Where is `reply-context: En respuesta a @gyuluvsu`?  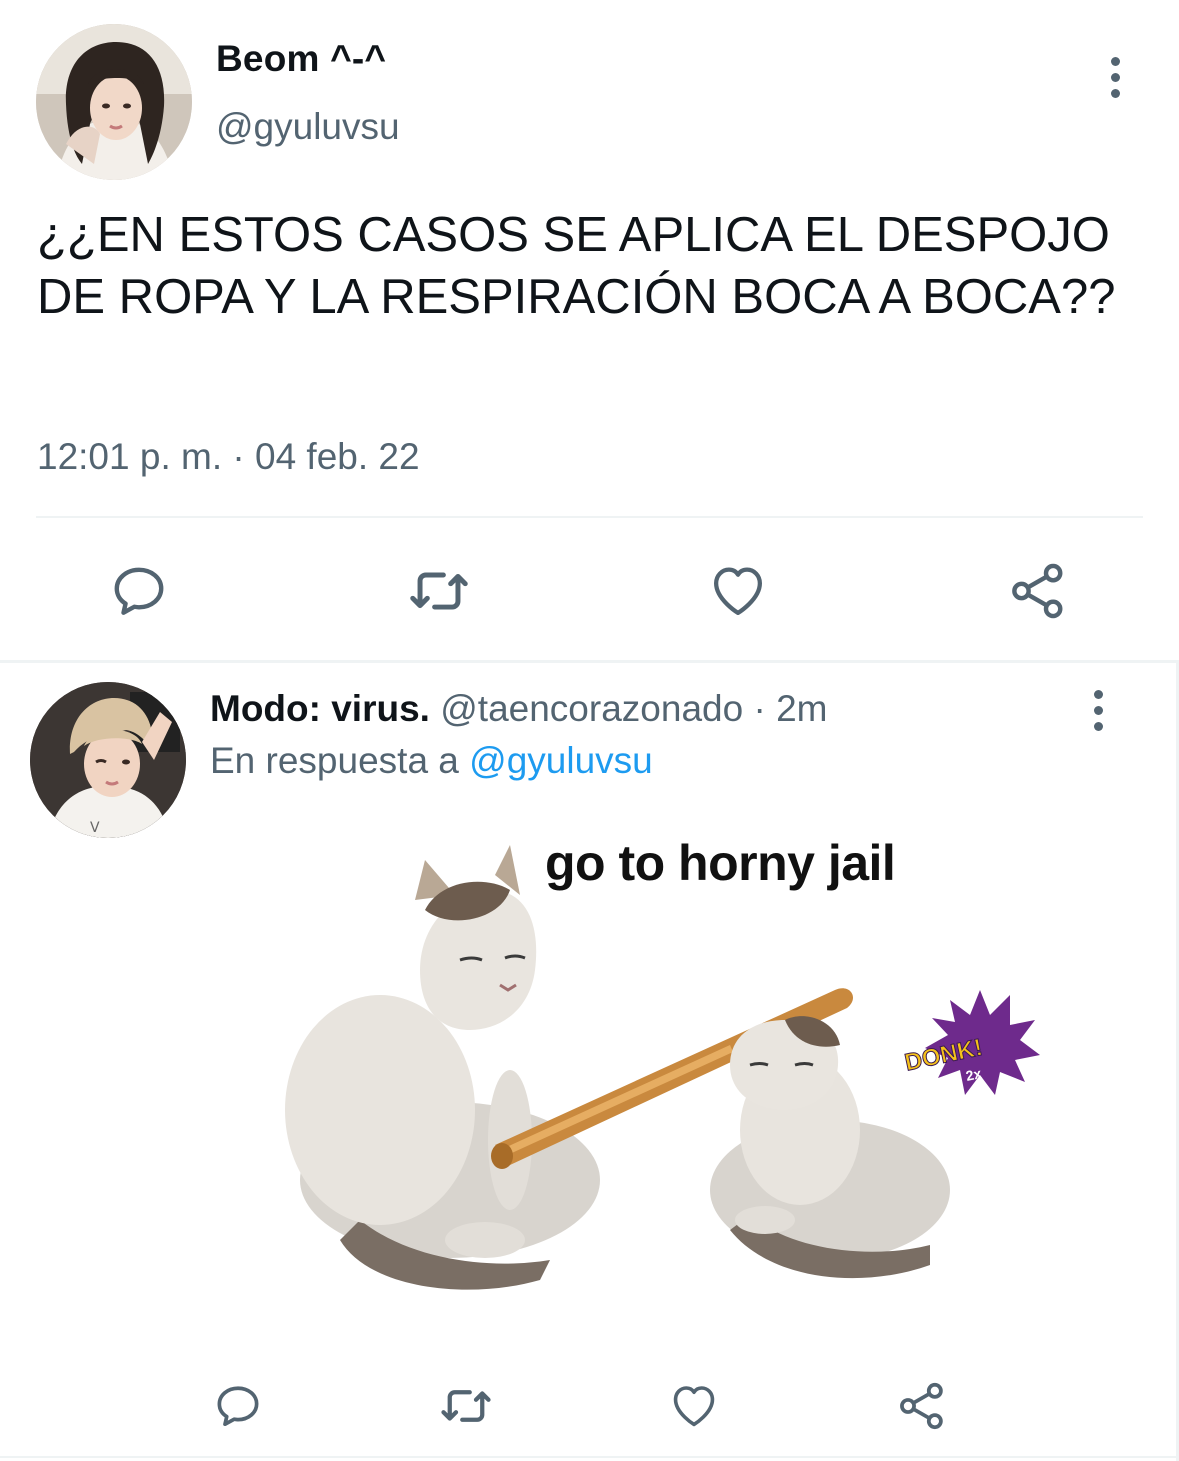 reply-context: En respuesta a @gyuluvsu is located at coordinates (431, 761).